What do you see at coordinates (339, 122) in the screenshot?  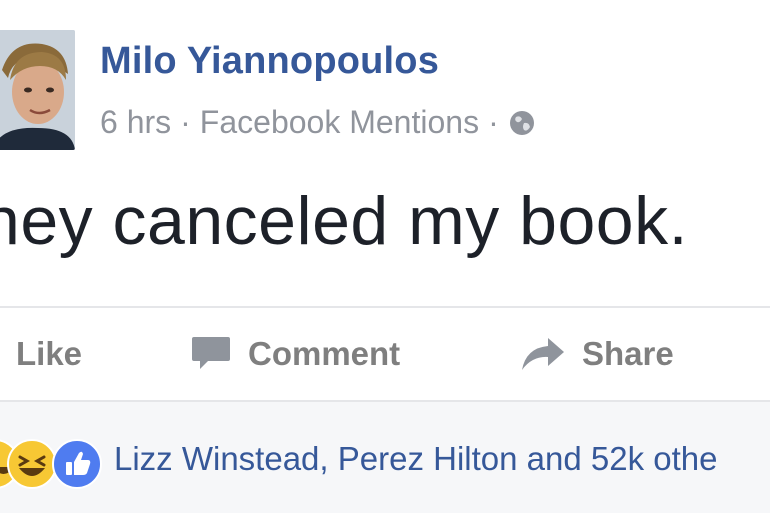 I see `post-source: Facebook Mentions` at bounding box center [339, 122].